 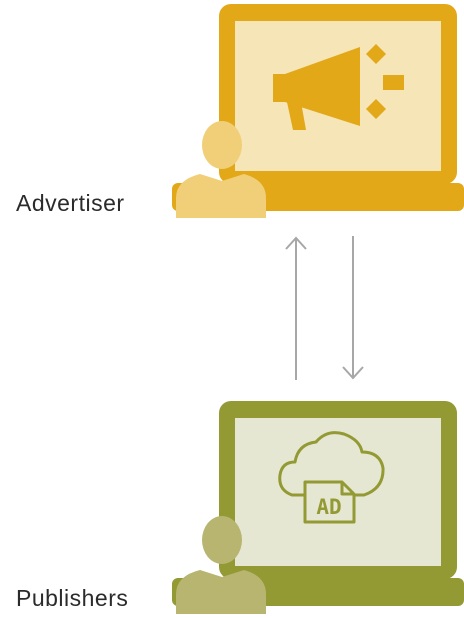 What do you see at coordinates (353, 308) in the screenshot?
I see `downward-arrow` at bounding box center [353, 308].